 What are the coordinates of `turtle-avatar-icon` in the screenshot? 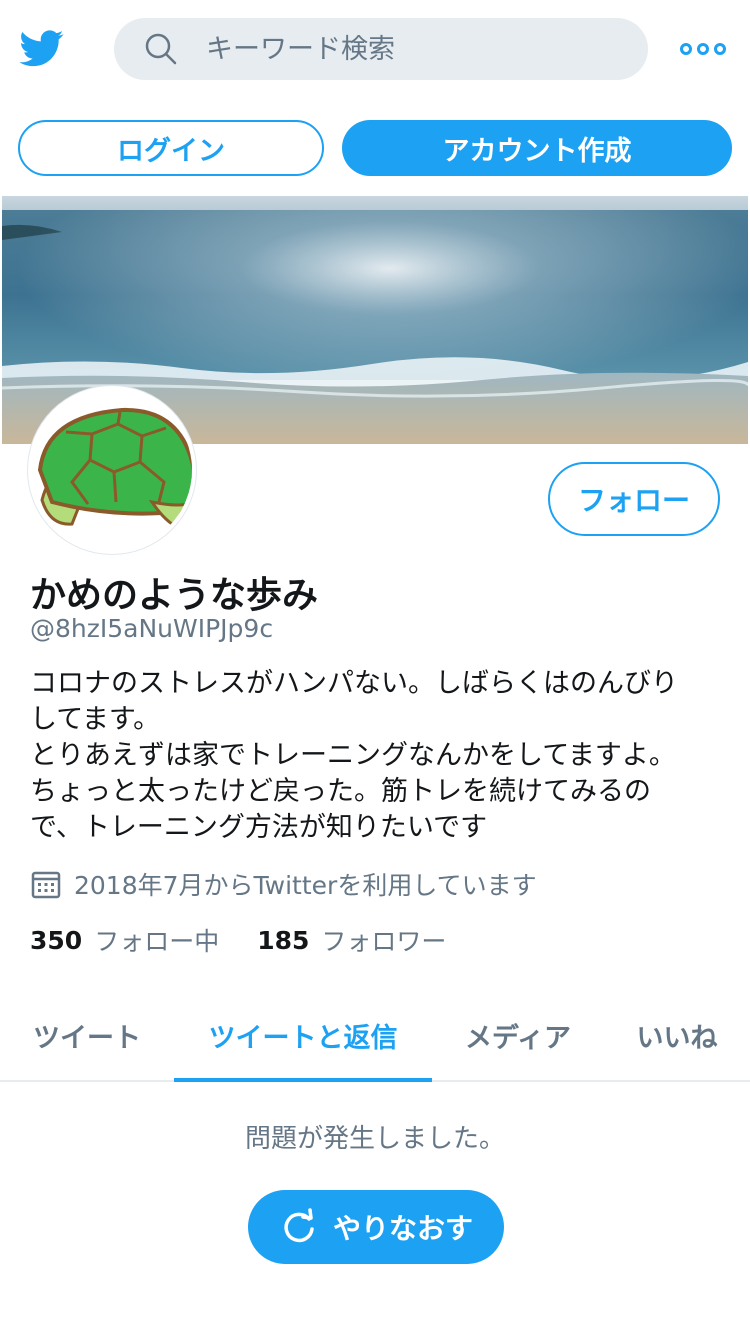 It's located at (112, 470).